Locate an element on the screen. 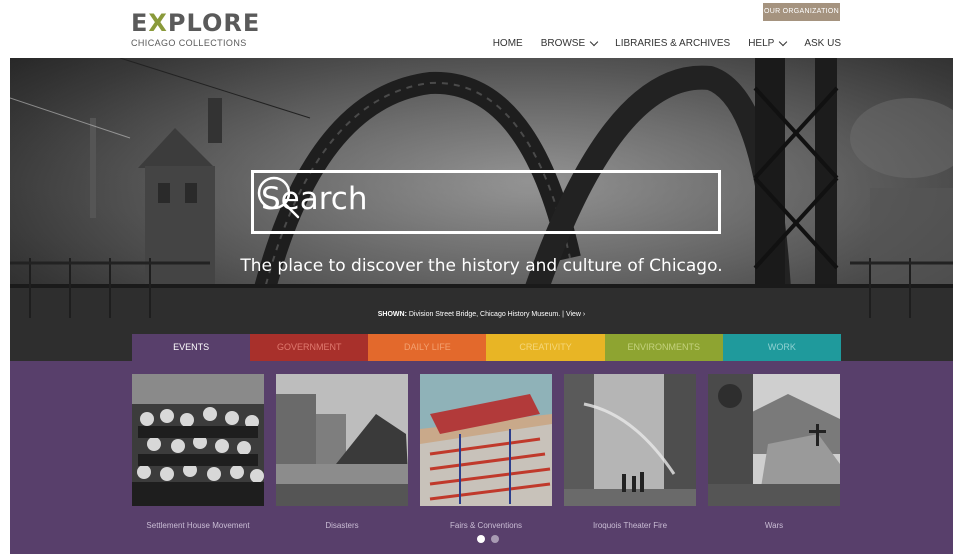  disasters-photo is located at coordinates (342, 440).